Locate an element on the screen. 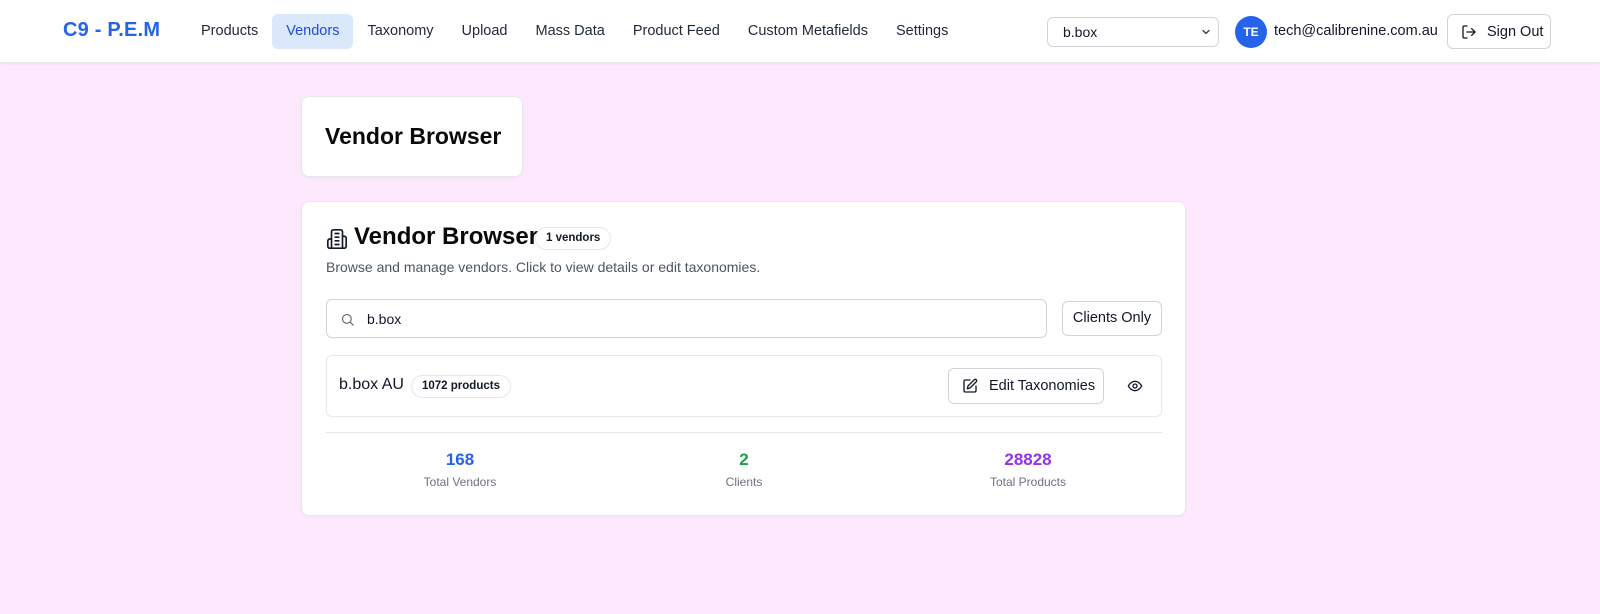  vendor-browser-heading: Vendor Browser is located at coordinates (446, 236).